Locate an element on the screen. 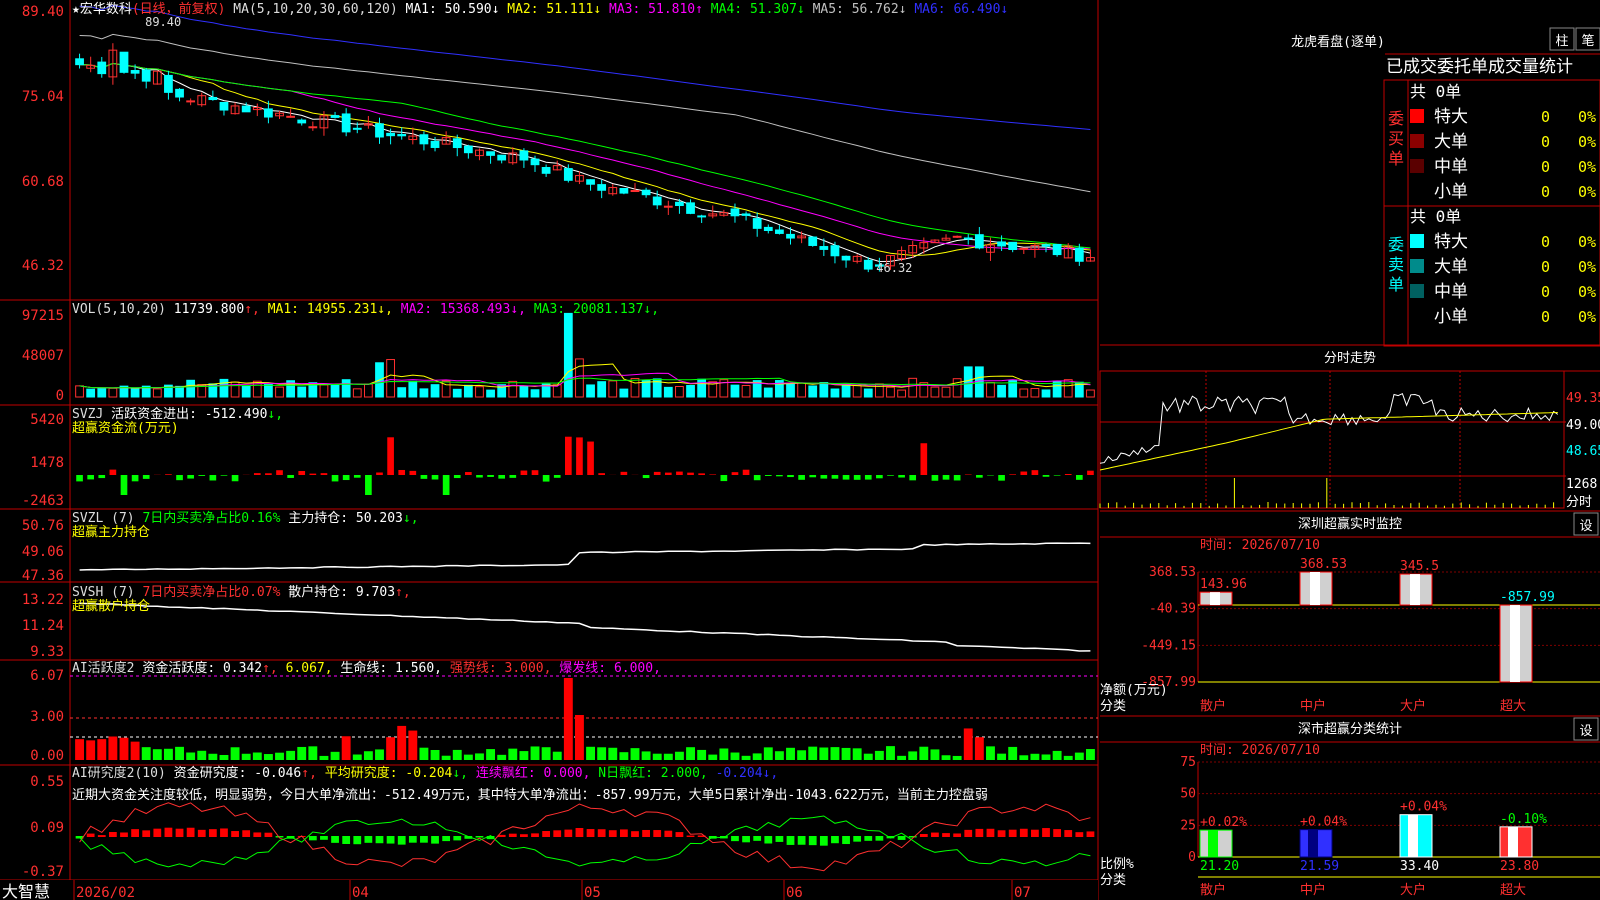 Image resolution: width=1600 pixels, height=900 pixels. buy-row-pct: 0% is located at coordinates (1587, 117).